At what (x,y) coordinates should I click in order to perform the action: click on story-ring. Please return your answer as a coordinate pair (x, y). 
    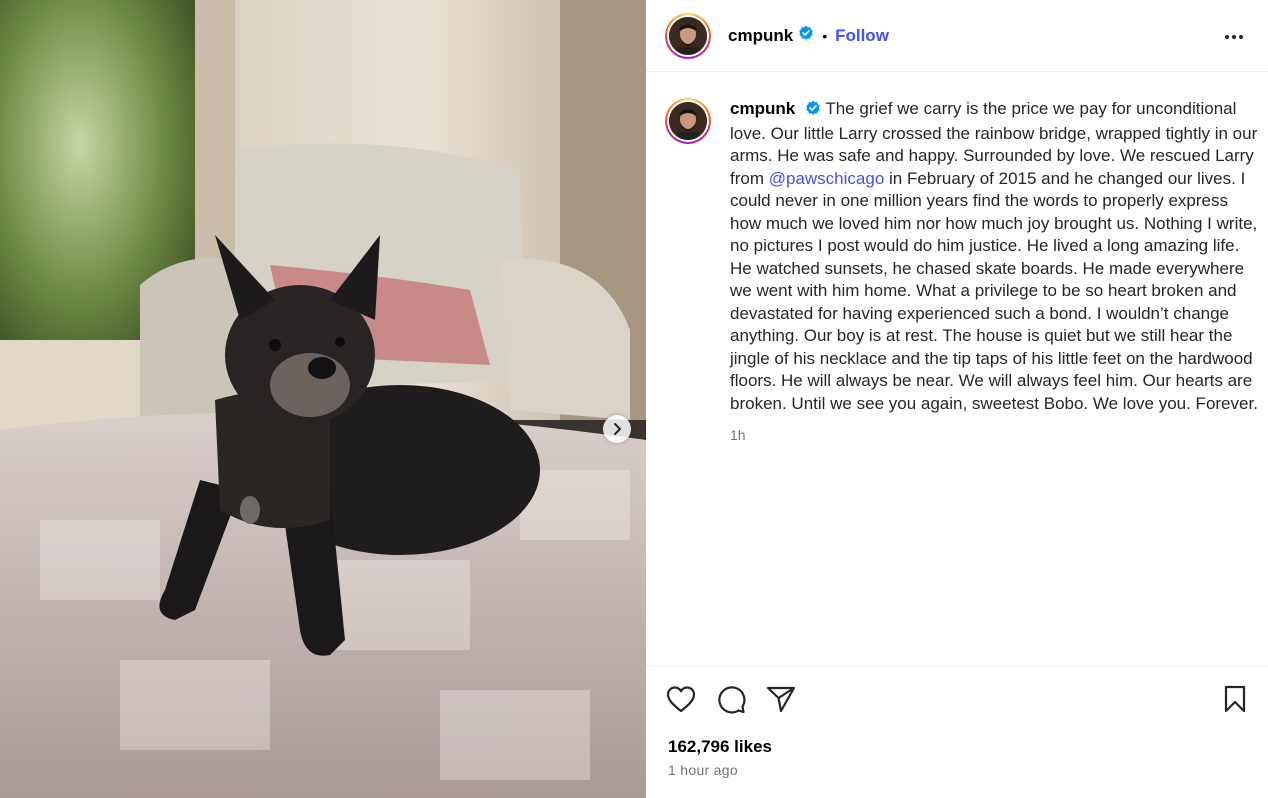
    Looking at the image, I should click on (688, 35).